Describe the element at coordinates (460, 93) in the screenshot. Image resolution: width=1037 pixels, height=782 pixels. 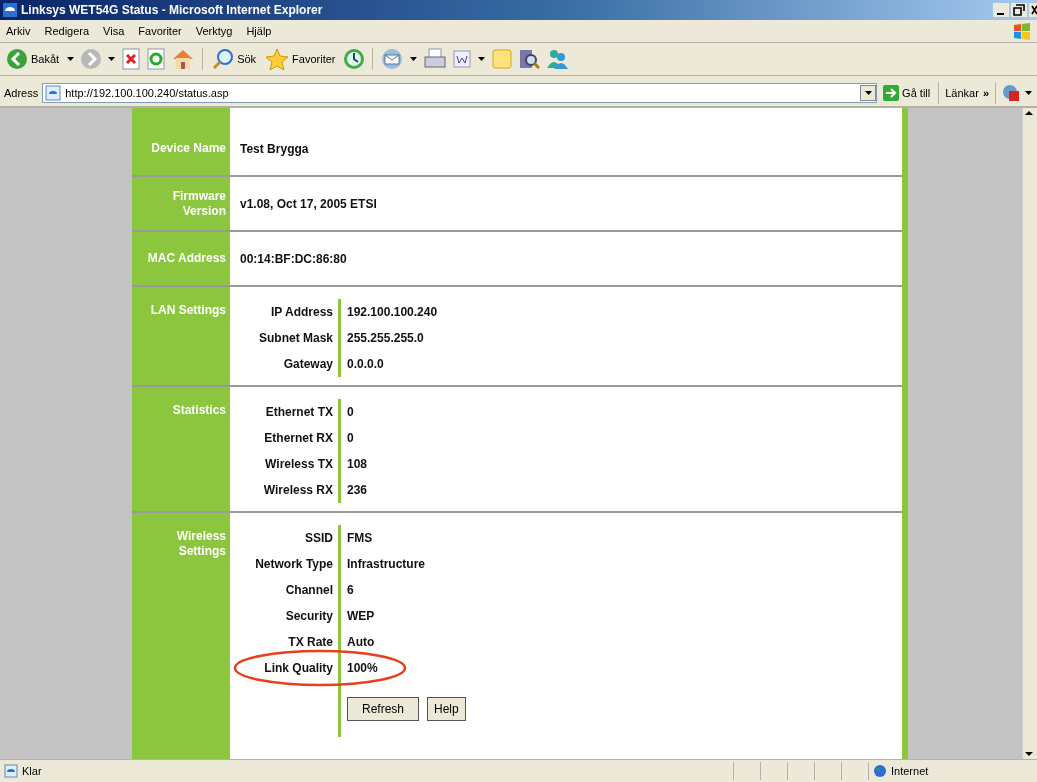
I see `address-field: http://192.100.100.240/status.asp` at that location.